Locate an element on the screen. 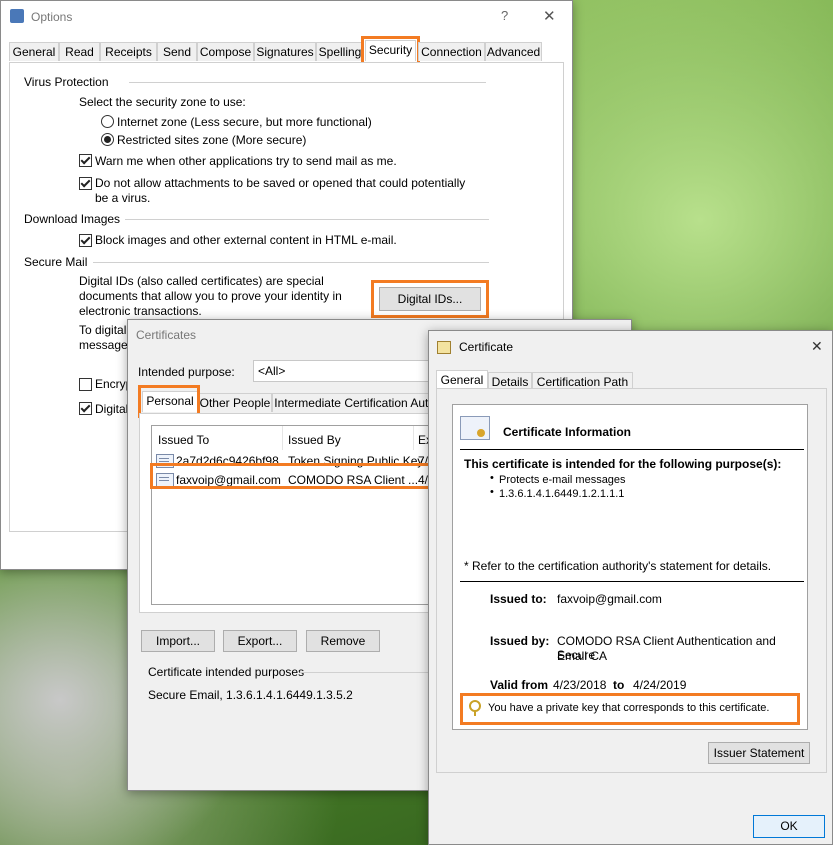 This screenshot has width=833, height=845. purpose-item: 1.3.6.1.4.1.6449.1.2.1.1.1 is located at coordinates (562, 494).